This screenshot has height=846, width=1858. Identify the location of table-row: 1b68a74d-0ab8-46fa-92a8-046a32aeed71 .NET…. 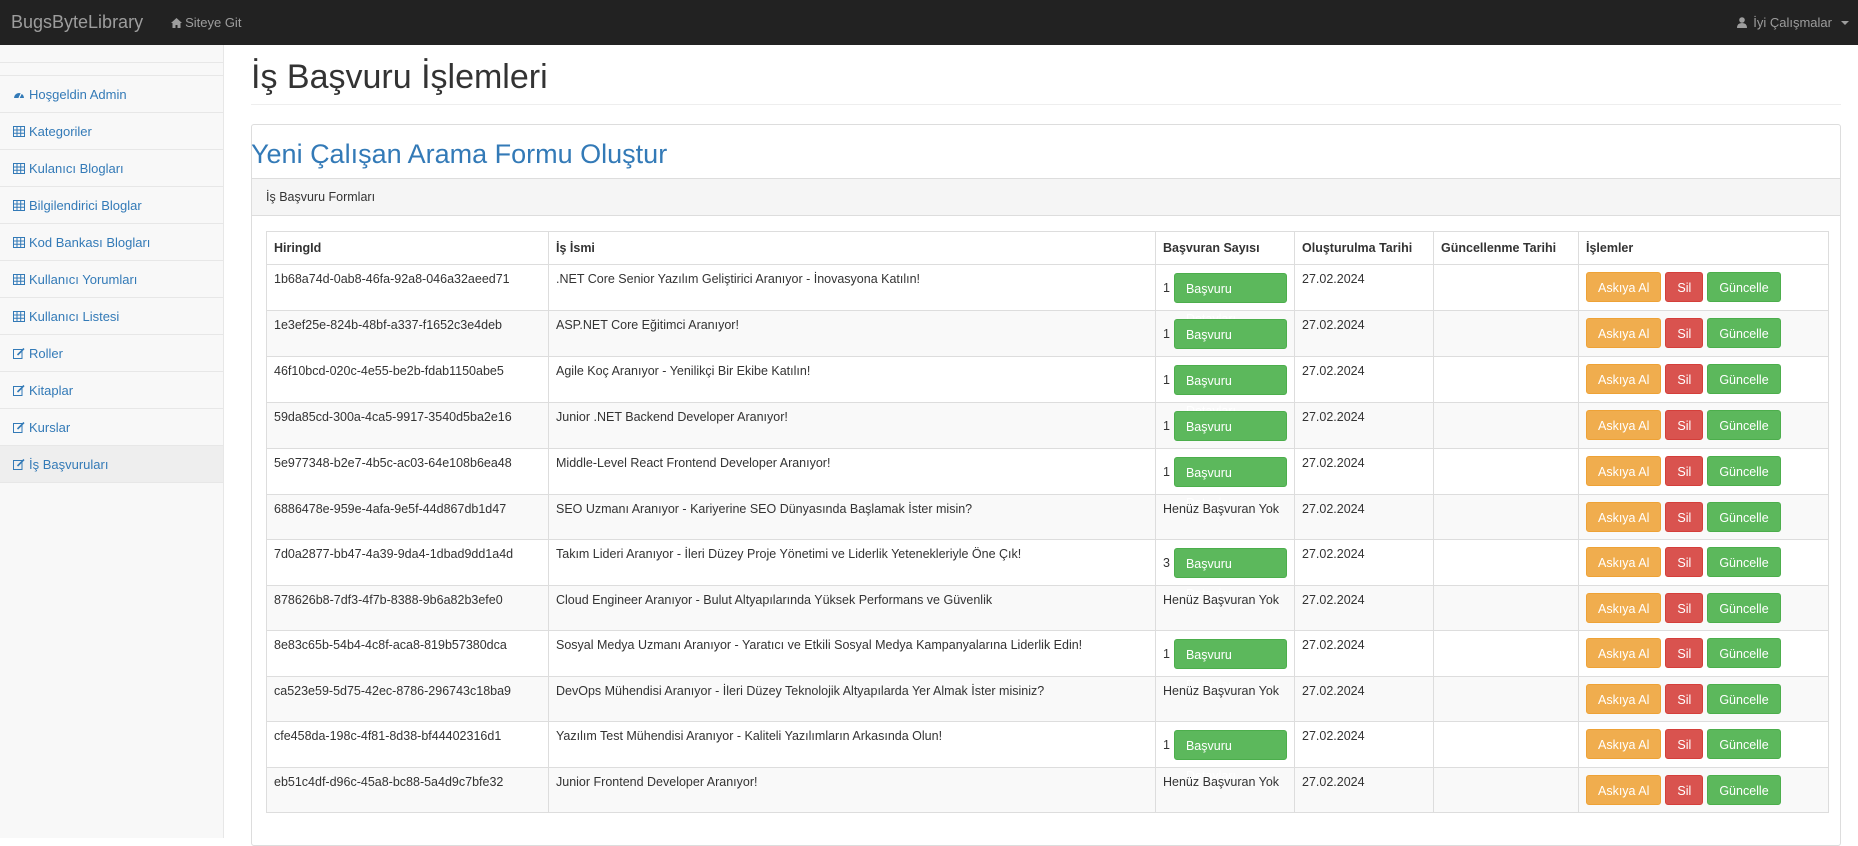
(1047, 295).